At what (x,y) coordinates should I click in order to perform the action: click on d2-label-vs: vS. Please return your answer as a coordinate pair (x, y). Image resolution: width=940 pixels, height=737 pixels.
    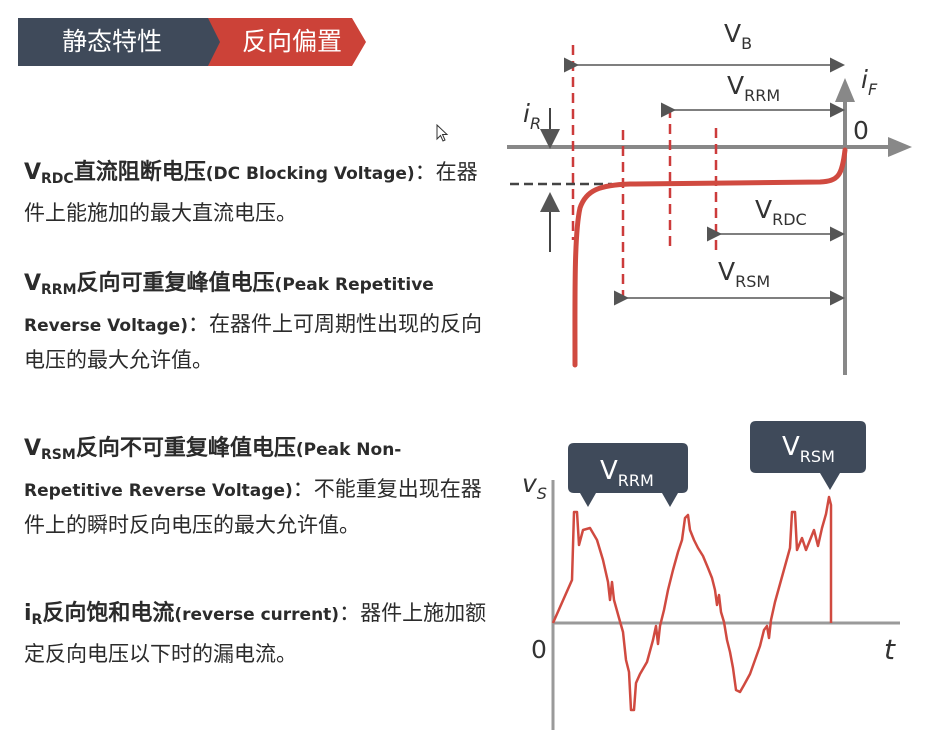
    Looking at the image, I should click on (534, 486).